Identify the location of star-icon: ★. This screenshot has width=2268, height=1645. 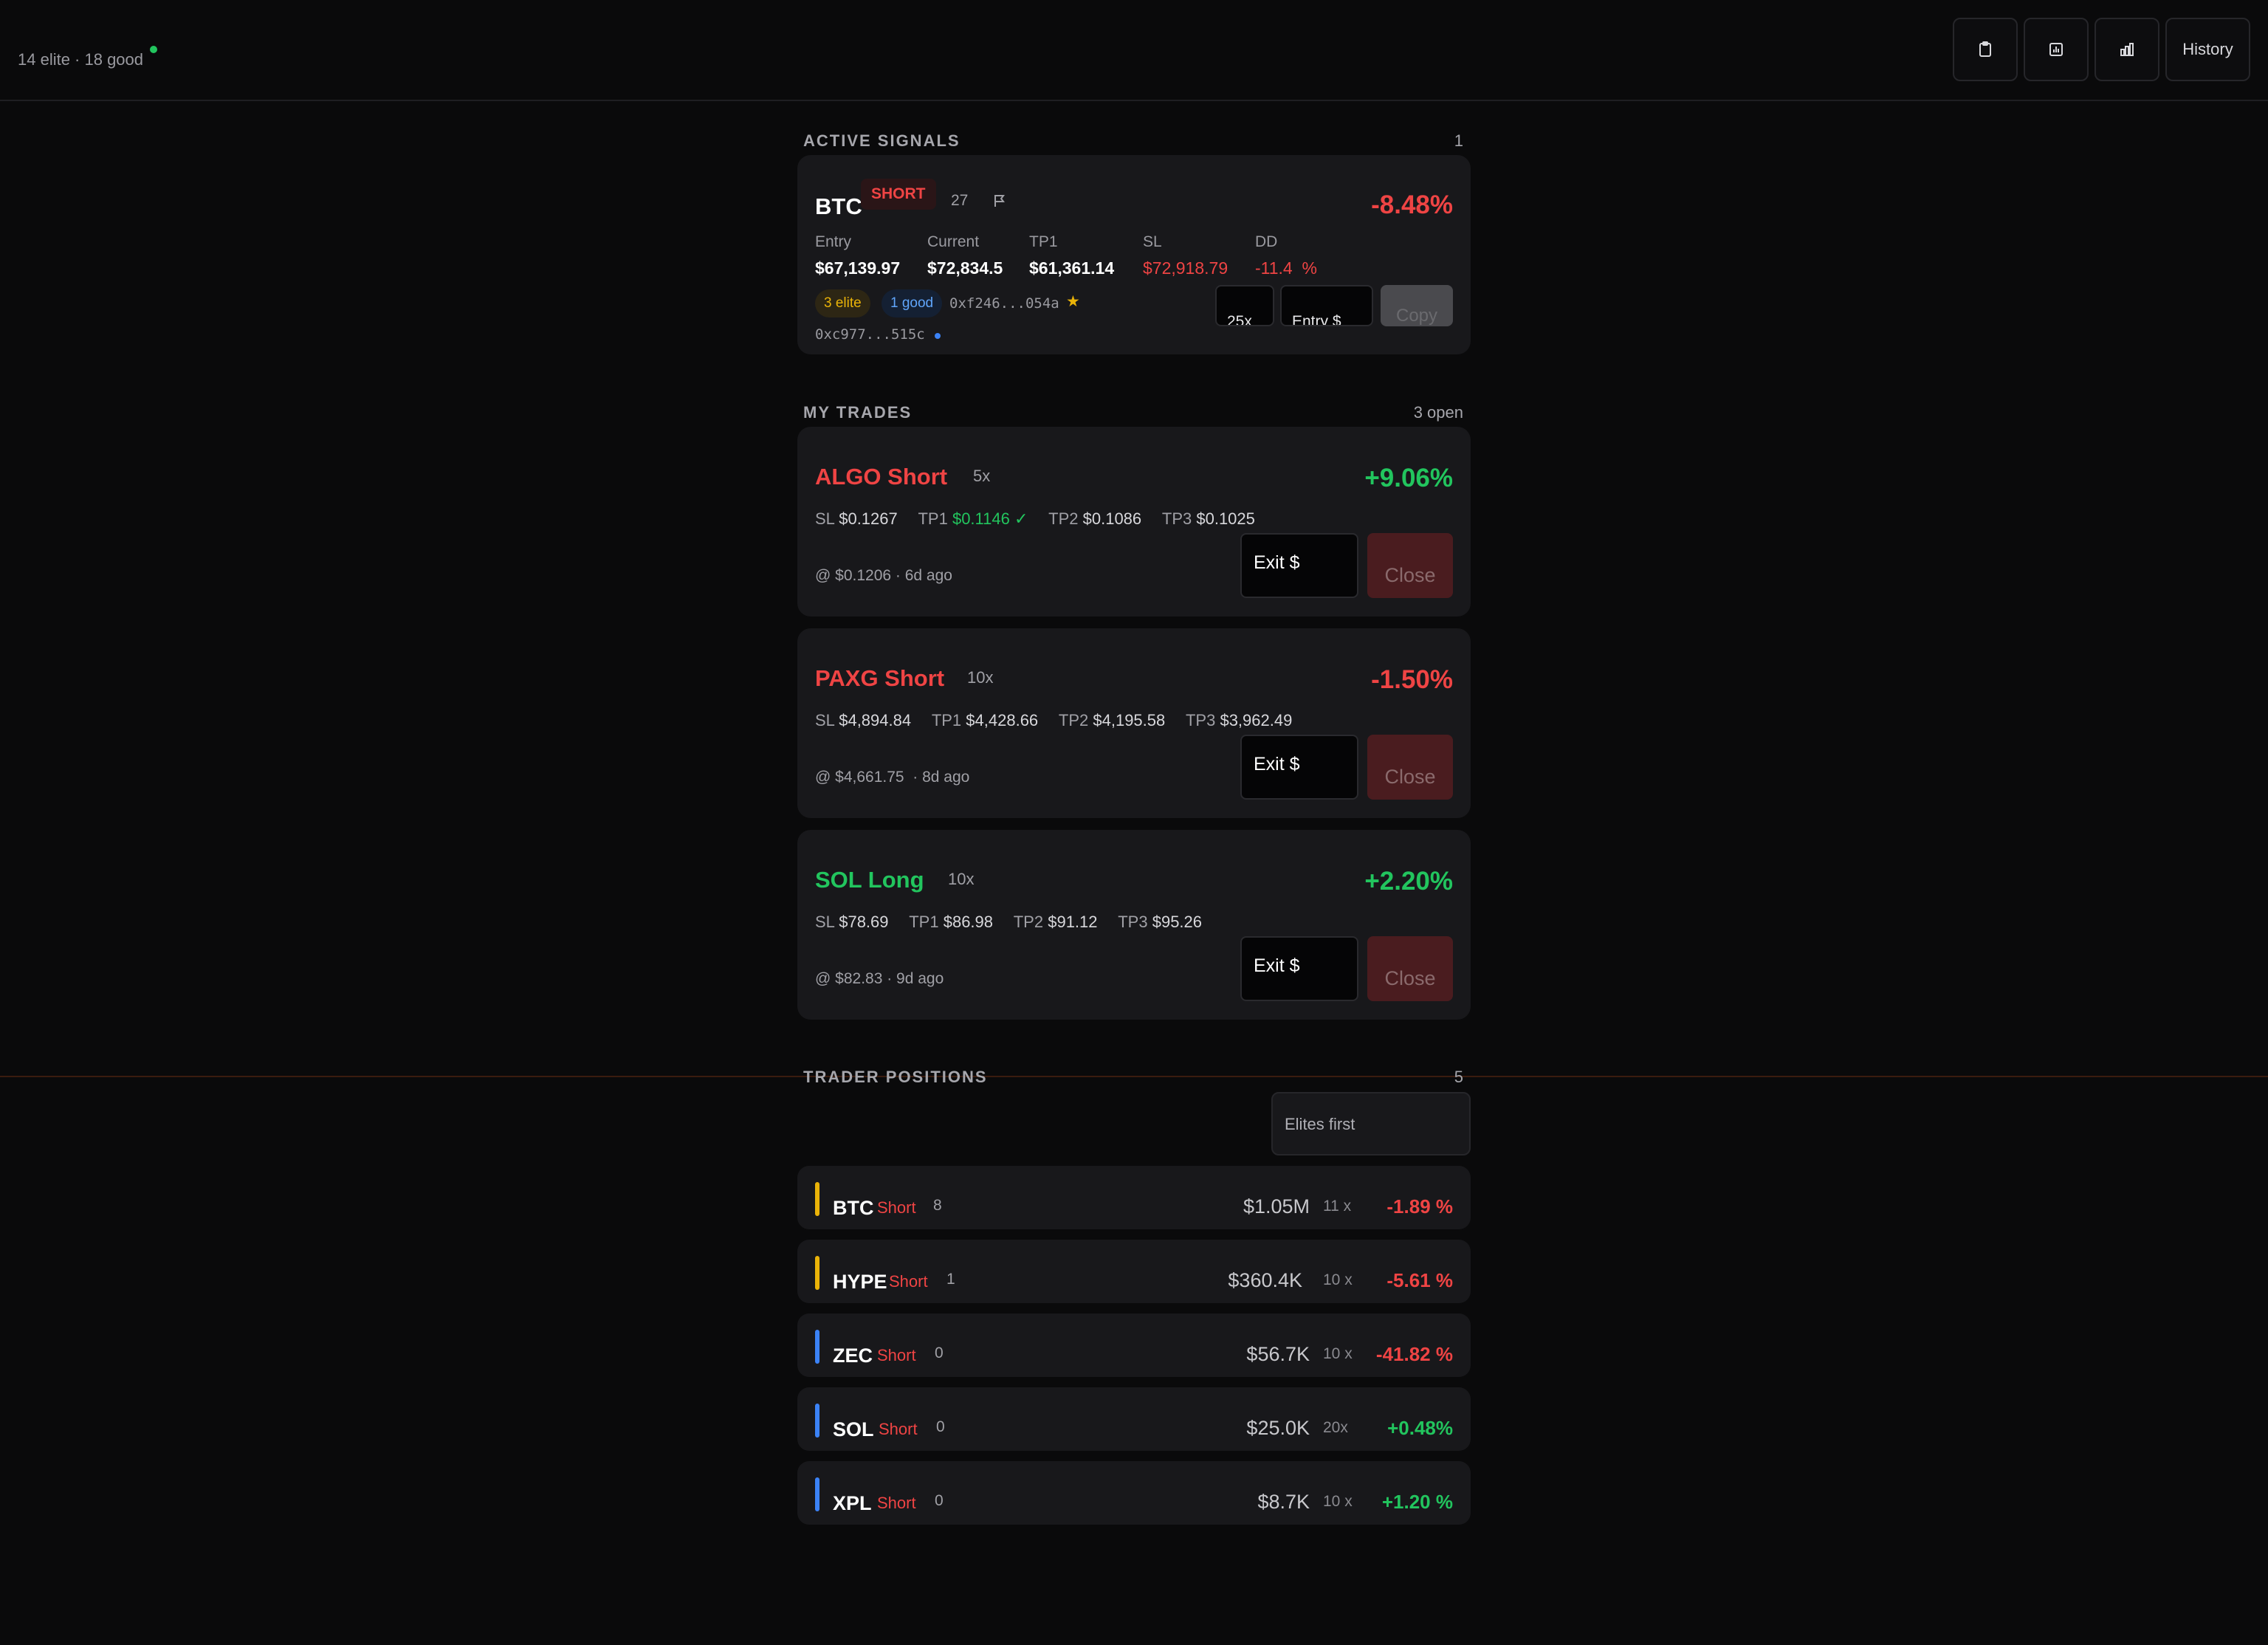
(1073, 301).